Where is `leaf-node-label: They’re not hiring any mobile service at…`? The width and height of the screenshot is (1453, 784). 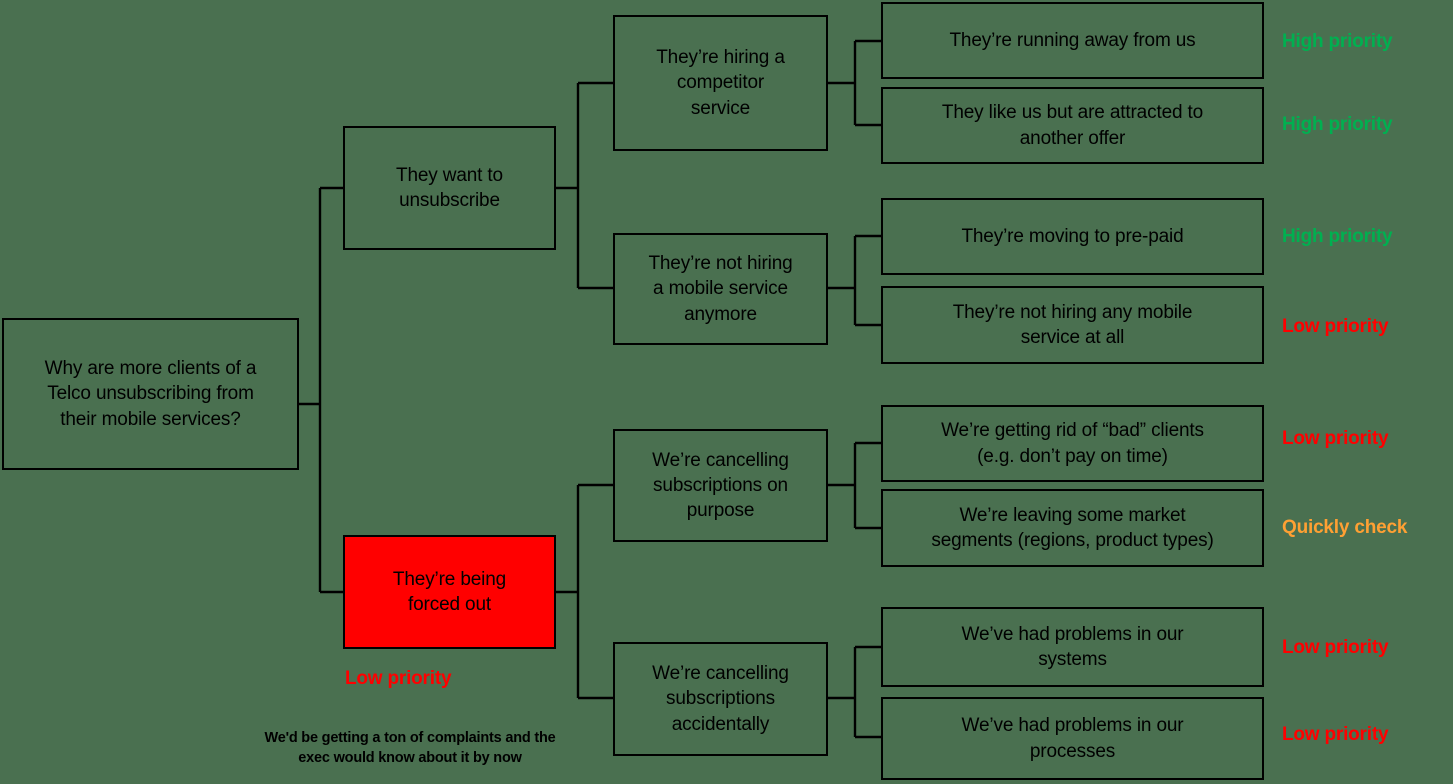 leaf-node-label: They’re not hiring any mobile service at… is located at coordinates (1072, 324).